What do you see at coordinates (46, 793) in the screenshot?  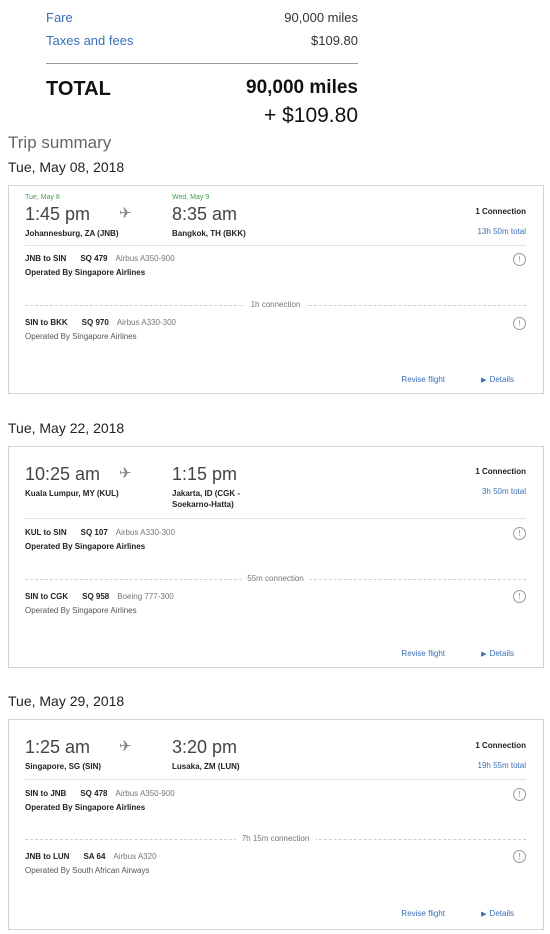 I see `segment-route: SIN to JNB` at bounding box center [46, 793].